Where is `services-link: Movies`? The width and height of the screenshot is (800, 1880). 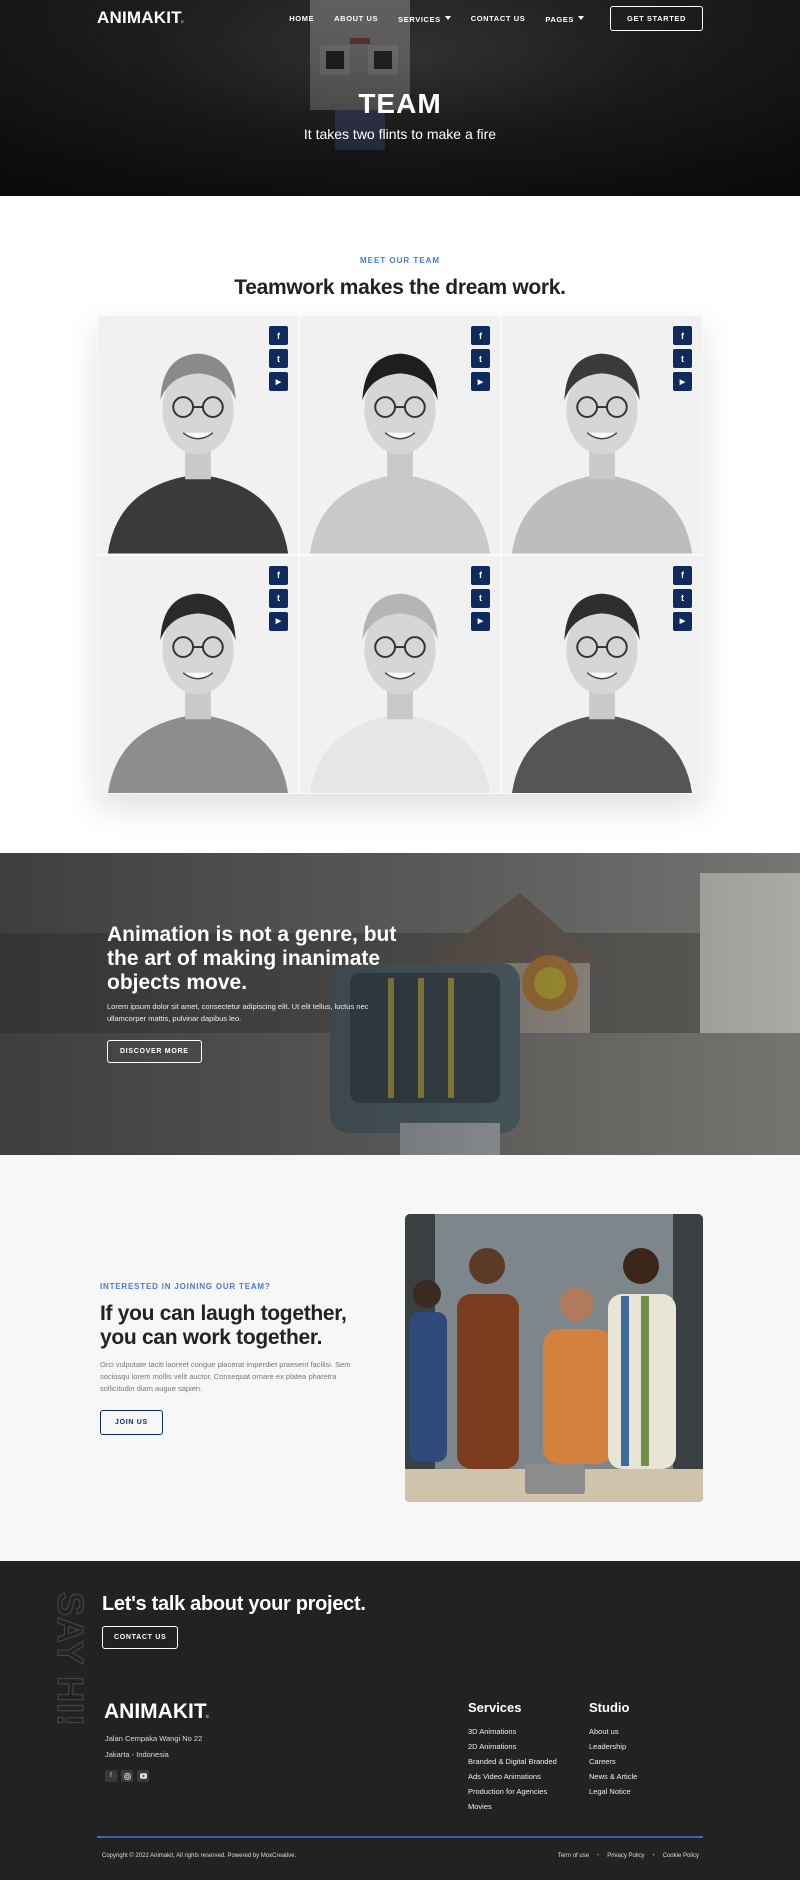 services-link: Movies is located at coordinates (512, 1806).